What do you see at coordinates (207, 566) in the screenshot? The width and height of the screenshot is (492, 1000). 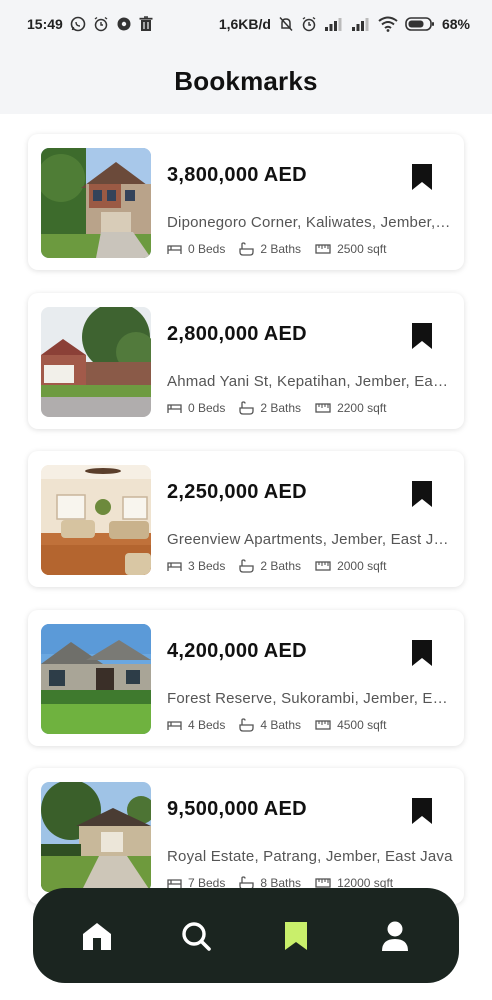 I see `beds-count: 3 Beds` at bounding box center [207, 566].